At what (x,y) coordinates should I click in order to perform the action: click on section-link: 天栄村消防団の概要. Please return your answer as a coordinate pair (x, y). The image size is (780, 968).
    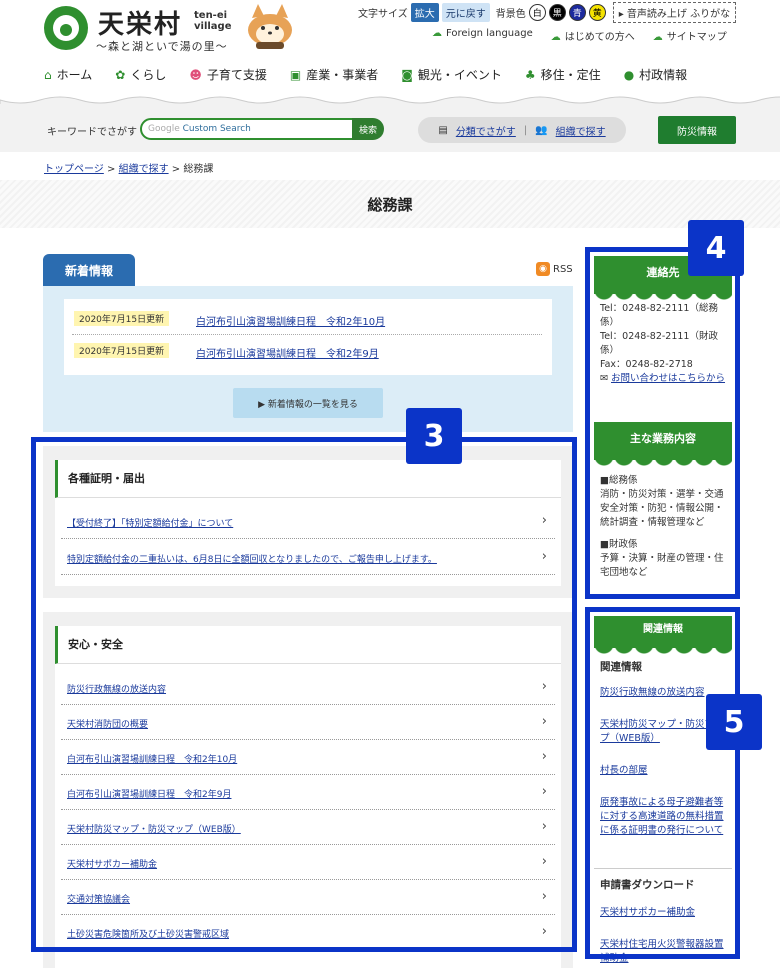
    Looking at the image, I should click on (107, 723).